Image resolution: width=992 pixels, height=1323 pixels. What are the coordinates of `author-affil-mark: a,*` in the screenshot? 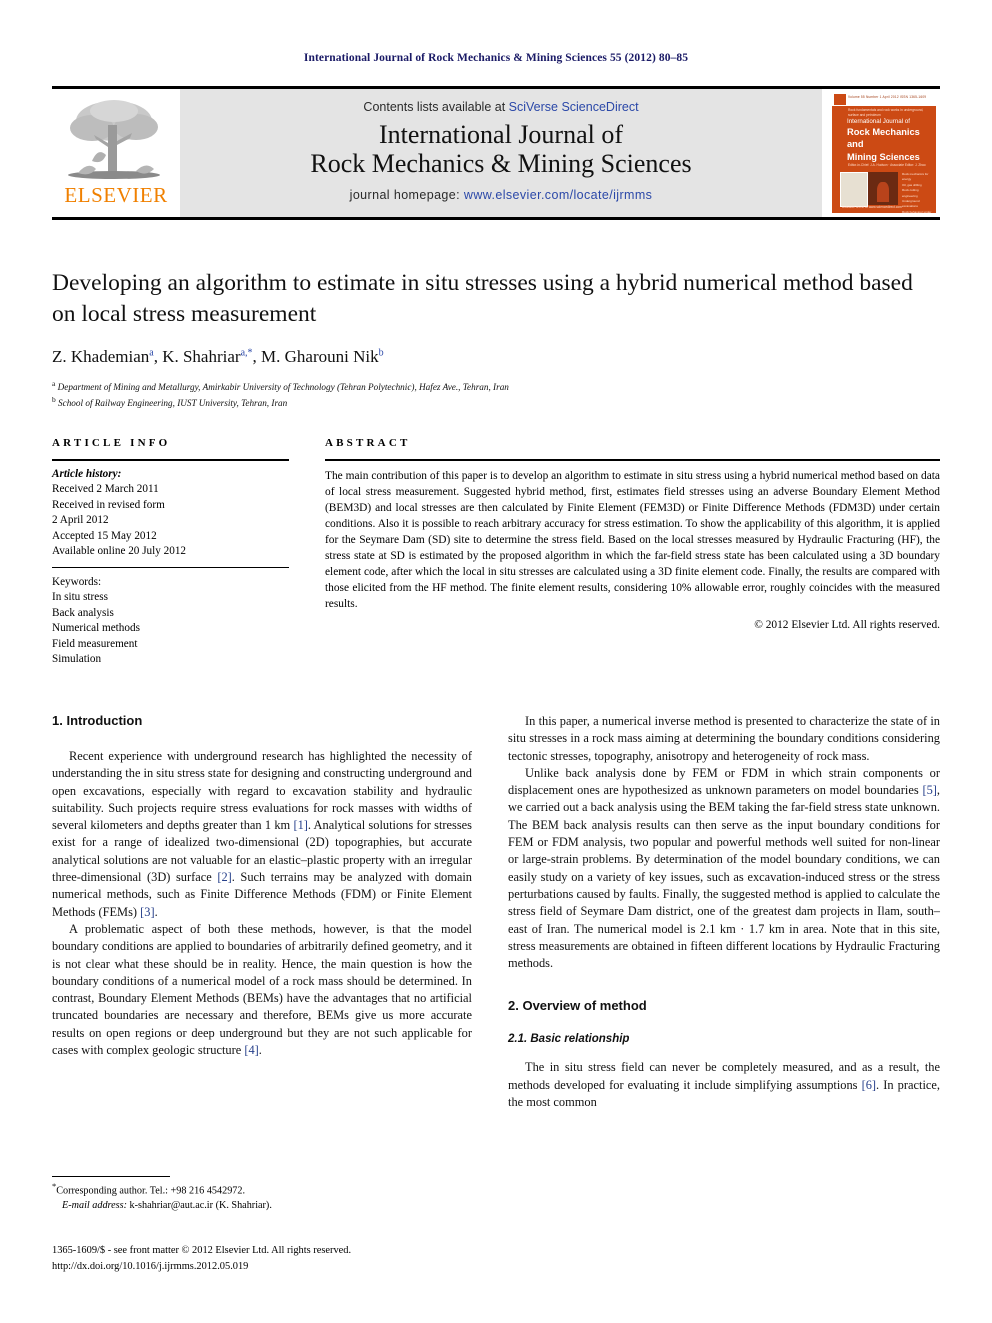 It's located at (246, 352).